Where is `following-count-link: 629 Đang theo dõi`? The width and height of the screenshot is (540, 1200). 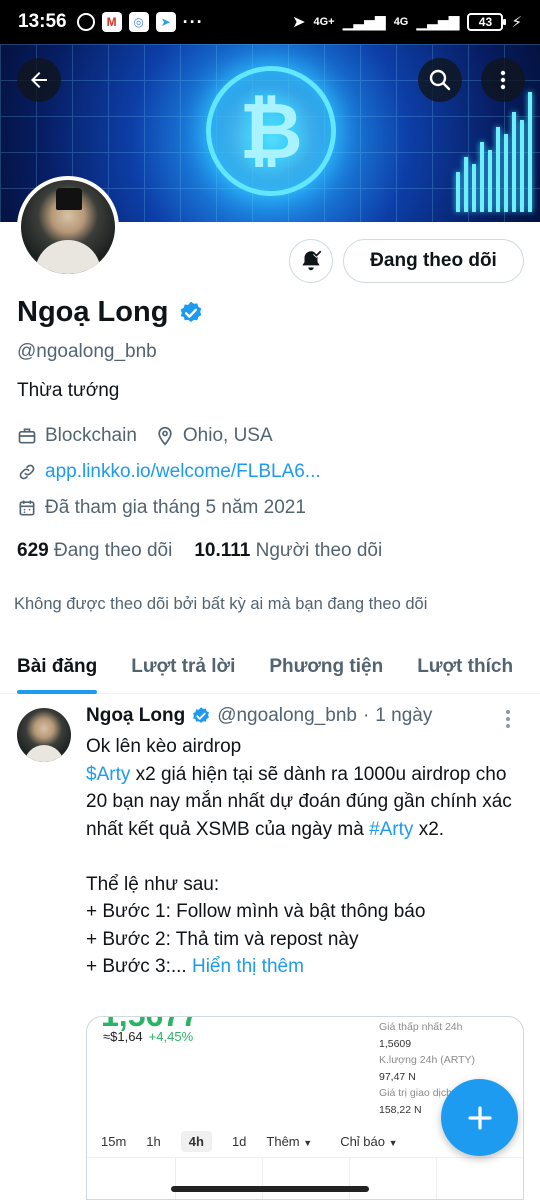
following-count-link: 629 Đang theo dõi is located at coordinates (94, 551).